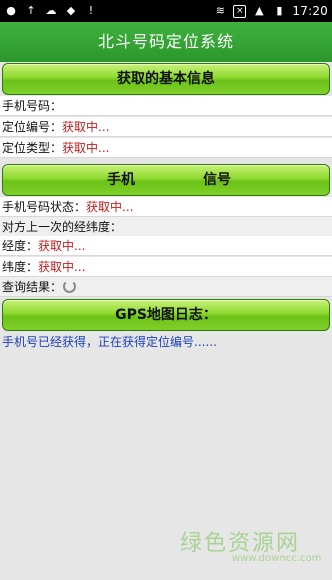 The width and height of the screenshot is (332, 580). Describe the element at coordinates (166, 79) in the screenshot. I see `basic-info-button: 获取的基本信息` at that location.